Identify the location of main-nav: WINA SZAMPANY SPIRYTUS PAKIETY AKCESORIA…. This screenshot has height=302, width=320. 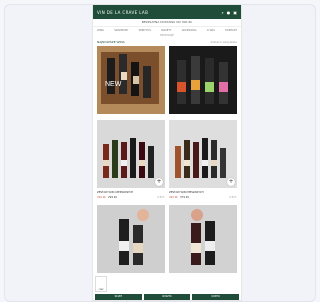
(167, 29).